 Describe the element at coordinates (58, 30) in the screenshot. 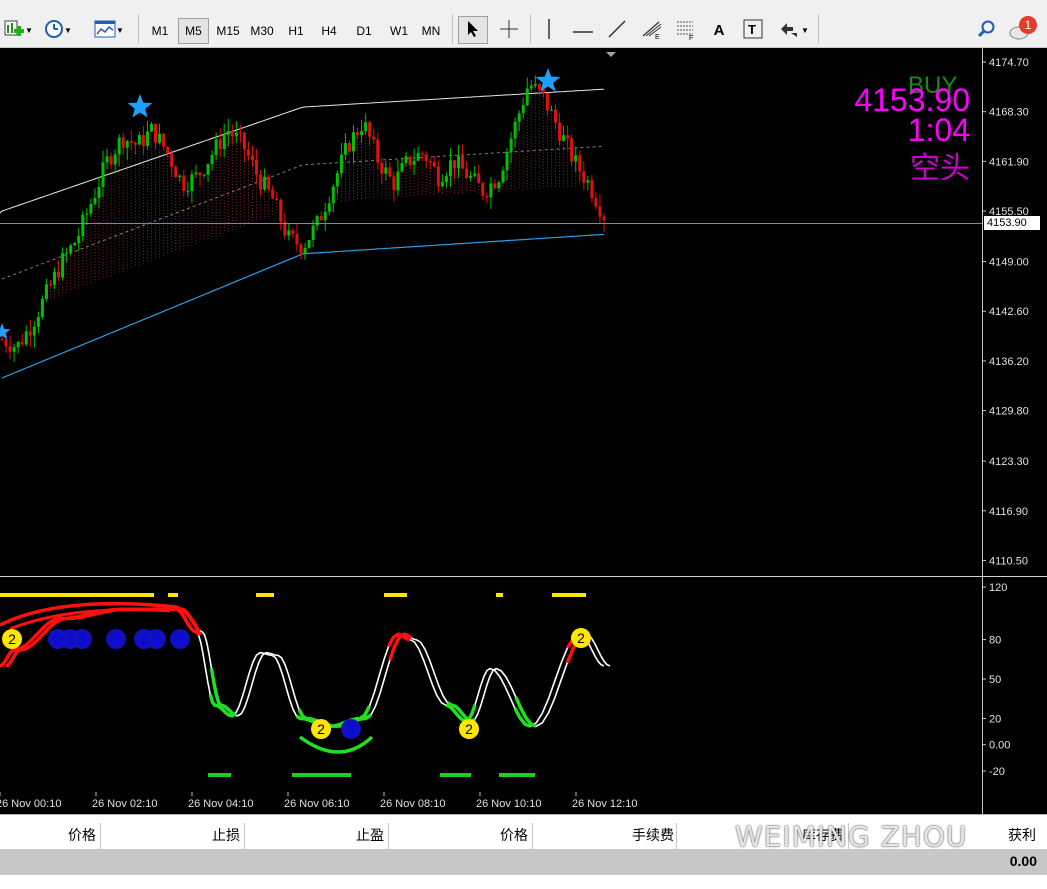

I see `periodicity-button: ▼` at that location.